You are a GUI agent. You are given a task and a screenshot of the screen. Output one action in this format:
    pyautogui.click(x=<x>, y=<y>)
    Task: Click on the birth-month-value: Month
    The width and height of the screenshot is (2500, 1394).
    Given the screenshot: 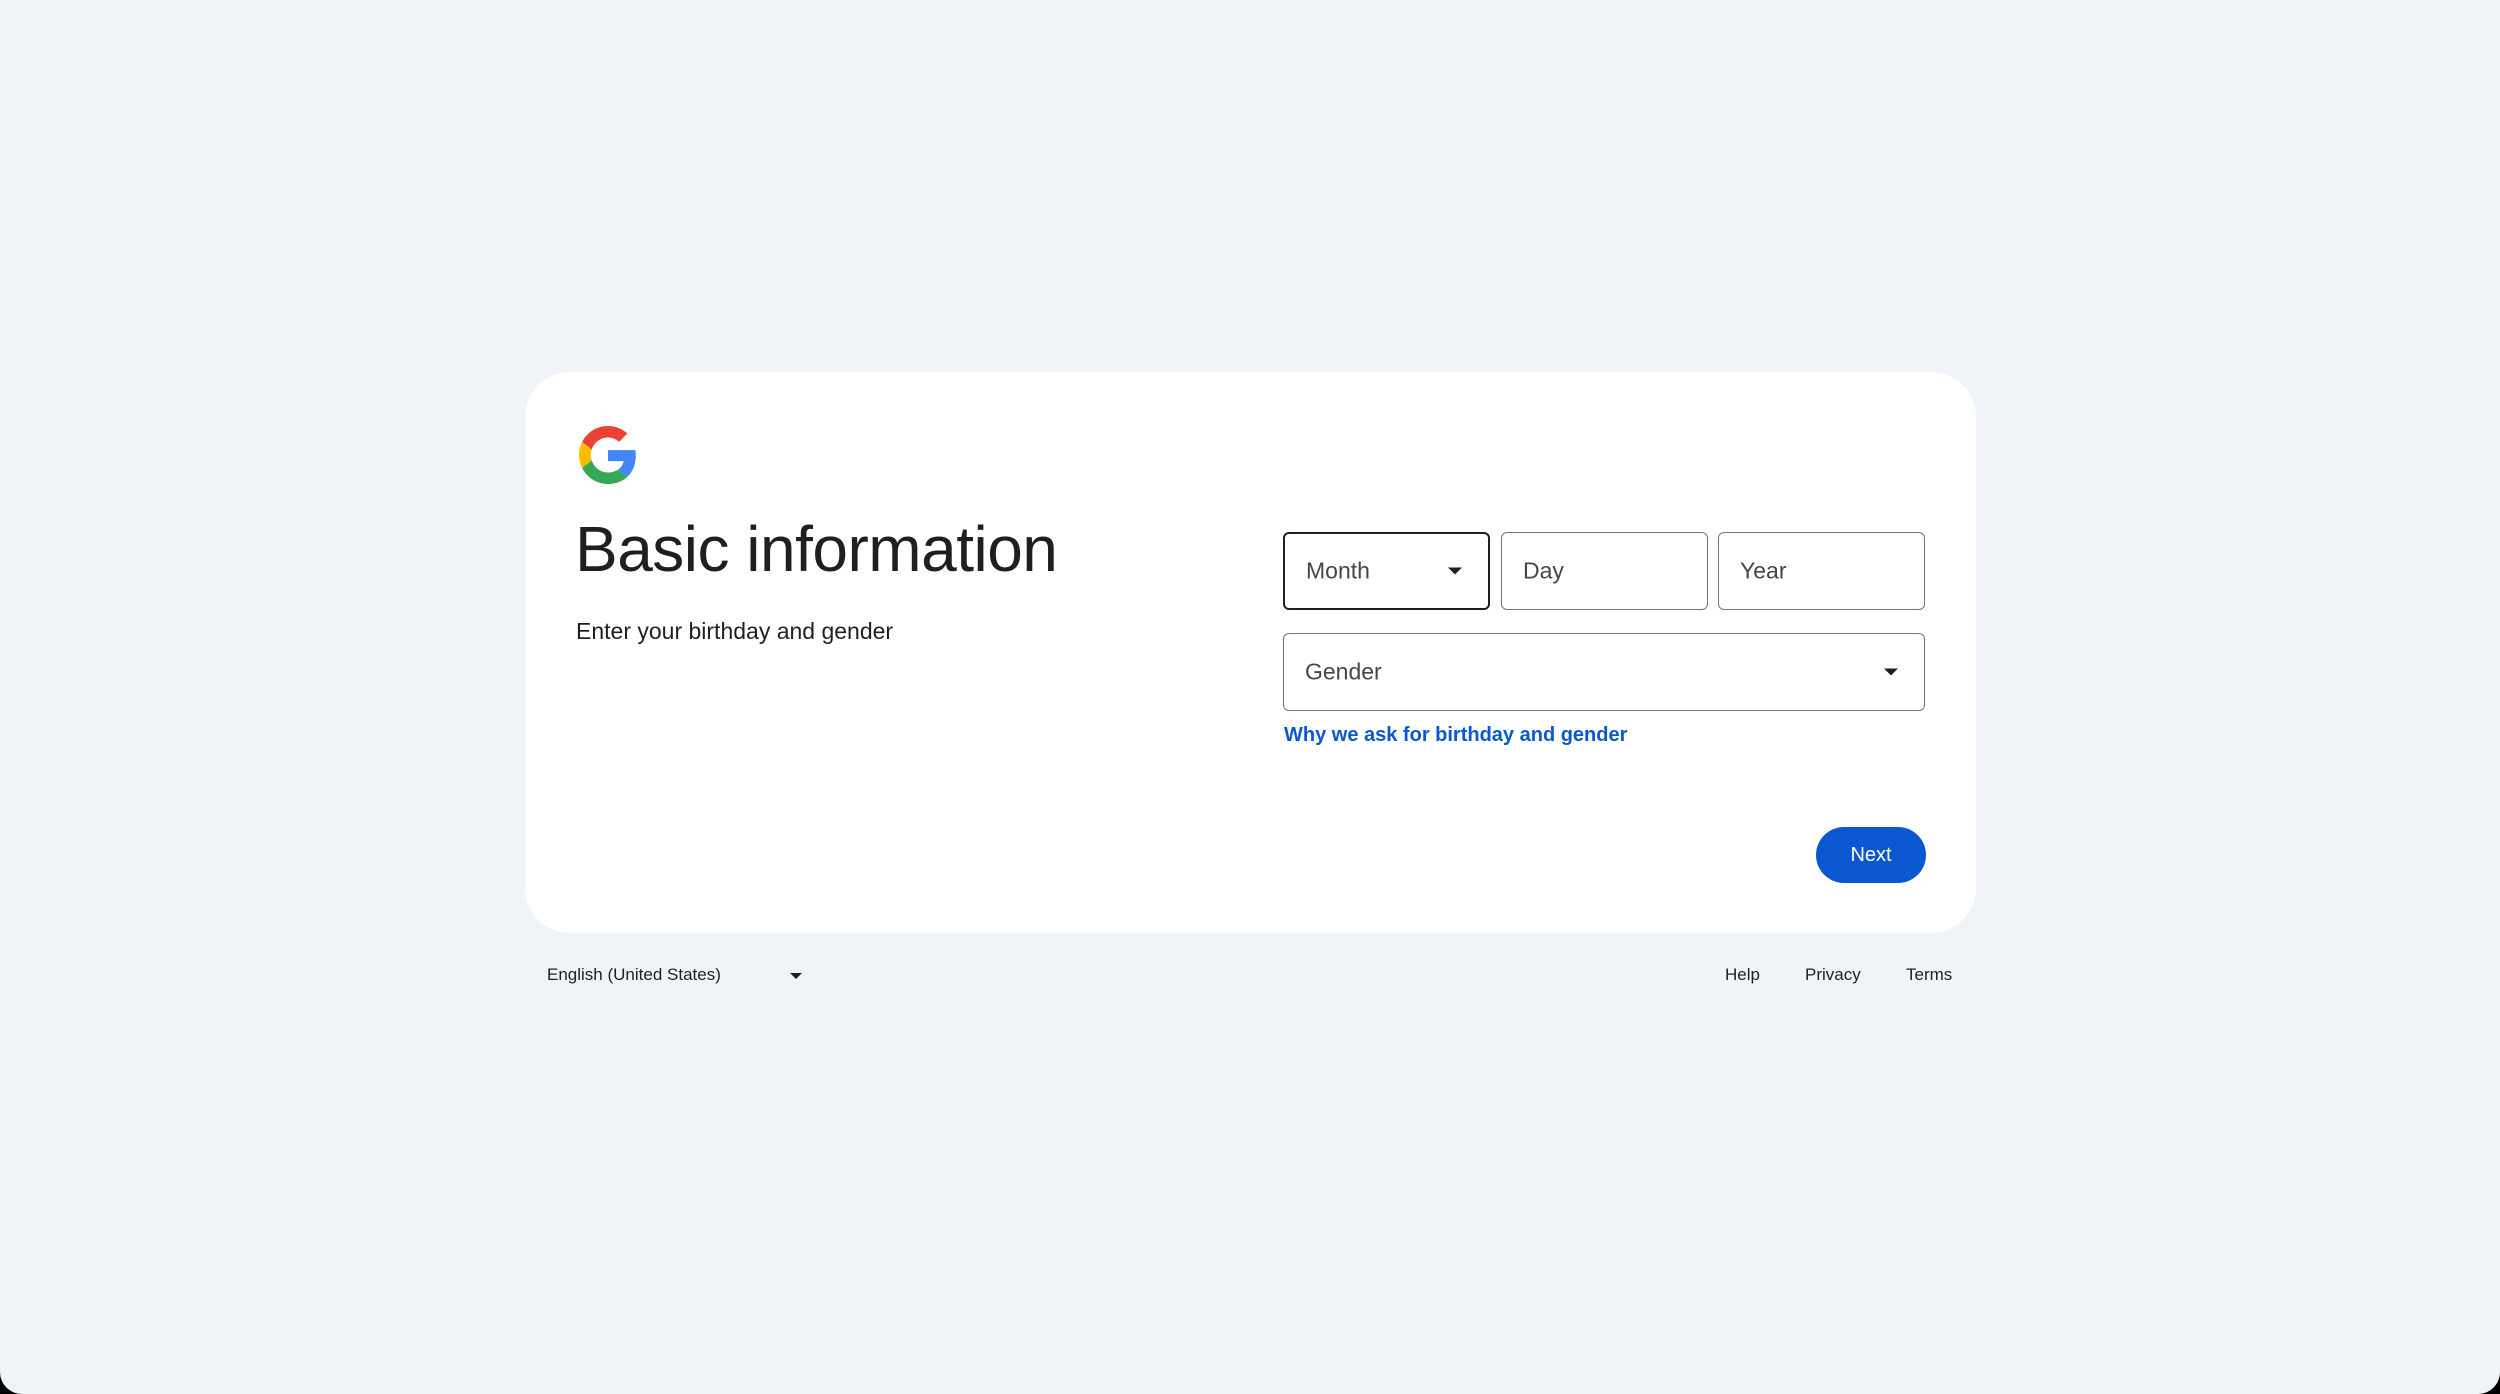 What is the action you would take?
    pyautogui.click(x=1338, y=570)
    